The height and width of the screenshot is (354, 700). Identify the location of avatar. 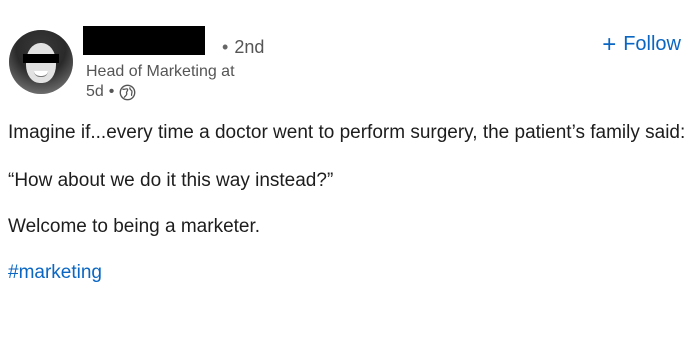
(41, 62).